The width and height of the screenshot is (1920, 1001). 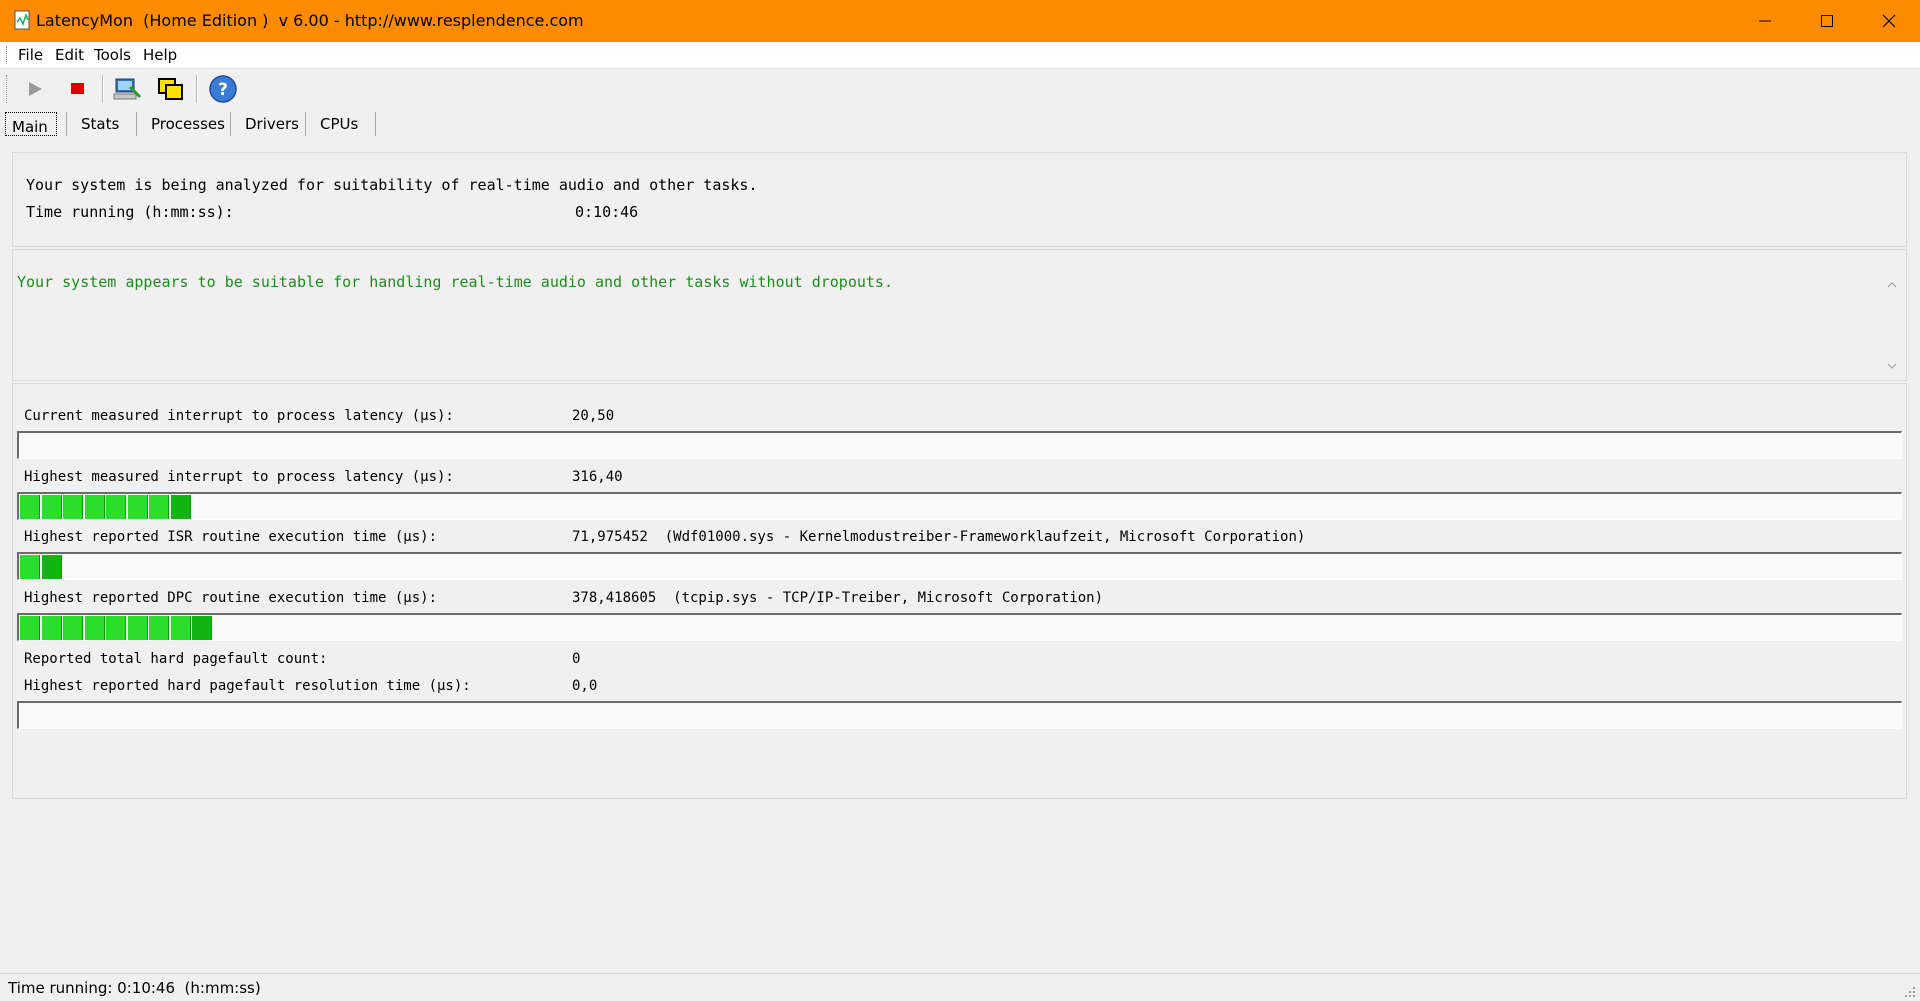 I want to click on stop-icon, so click(x=77, y=88).